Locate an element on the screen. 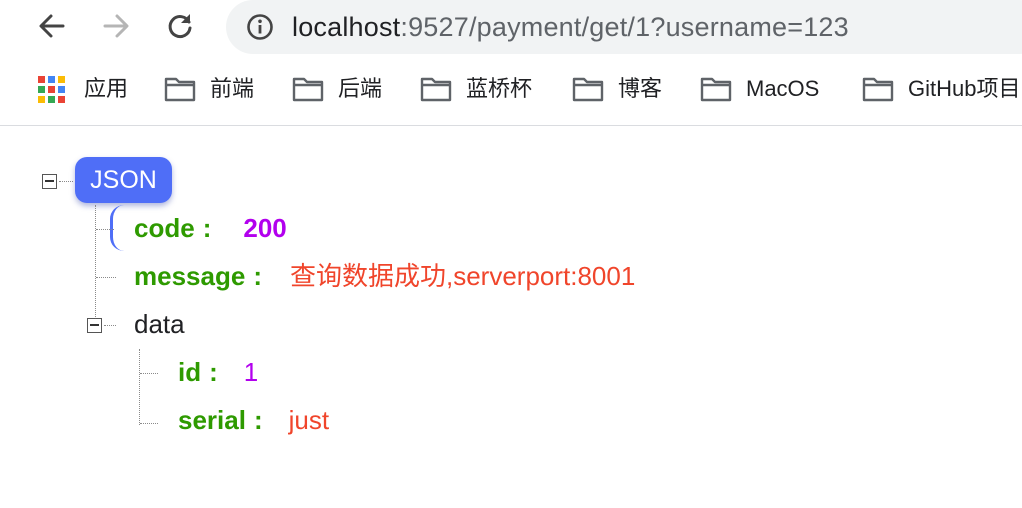 This screenshot has height=508, width=1022. bookmark-folder-github: GitHub项目 is located at coordinates (941, 89).